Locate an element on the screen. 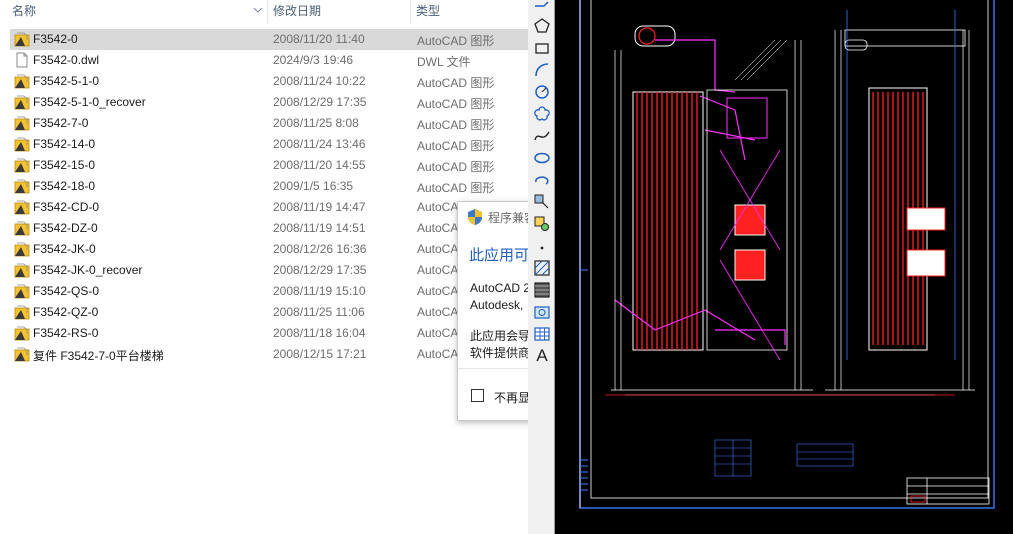 The height and width of the screenshot is (534, 1013). file-modified-date: 2008/11/19 14:51 is located at coordinates (319, 228).